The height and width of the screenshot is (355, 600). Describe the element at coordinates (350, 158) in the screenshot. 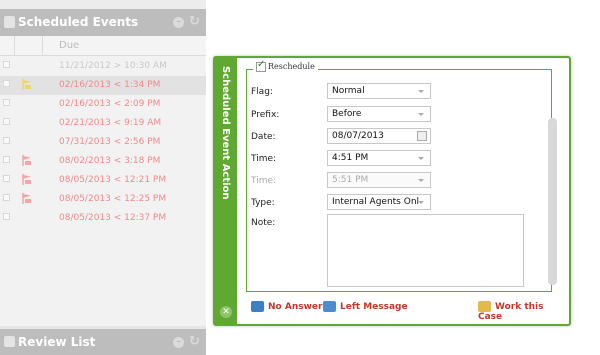

I see `time-value: 4:51 PM` at that location.